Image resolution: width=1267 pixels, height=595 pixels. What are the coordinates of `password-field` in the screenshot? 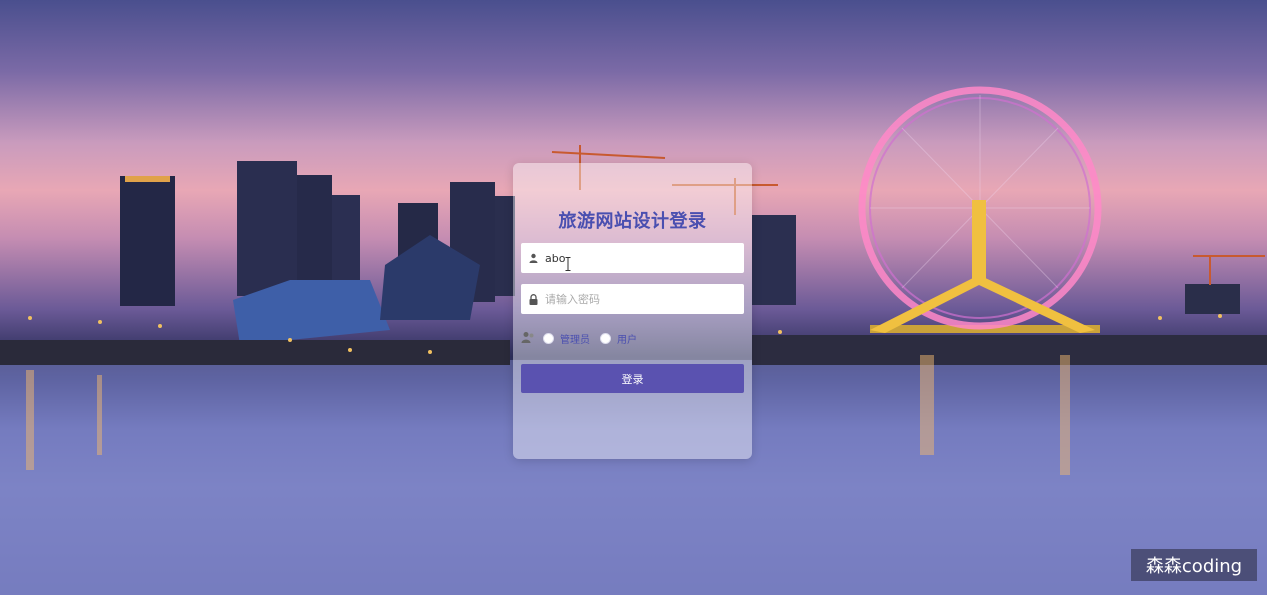 It's located at (632, 299).